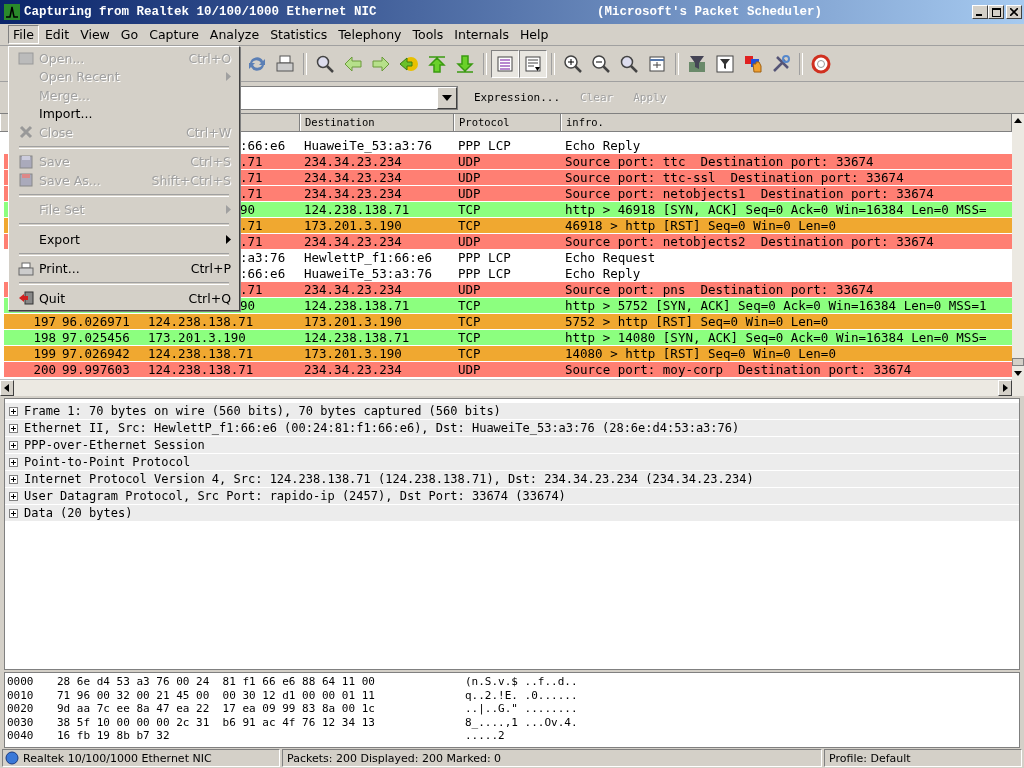 Image resolution: width=1024 pixels, height=768 pixels. What do you see at coordinates (506, 387) in the screenshot?
I see `horizontal-scrollbar` at bounding box center [506, 387].